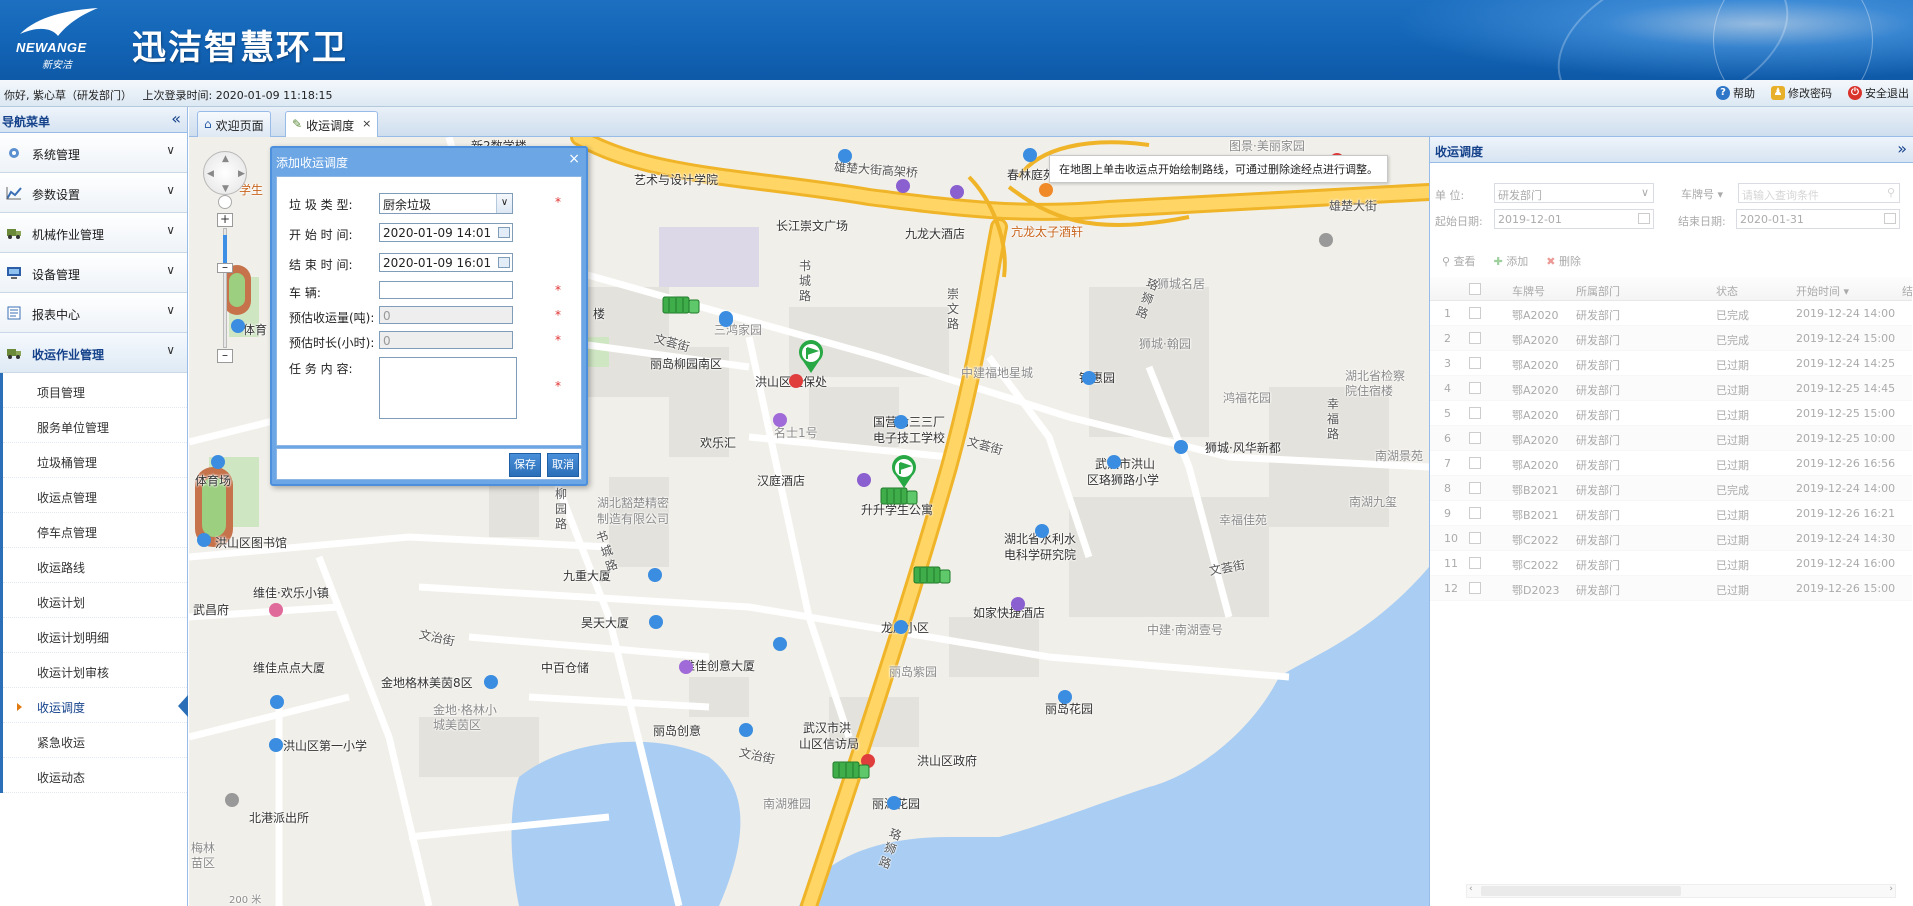 This screenshot has height=906, width=1913. I want to click on sidebar-item-bins: 垃圾桶管理, so click(95, 460).